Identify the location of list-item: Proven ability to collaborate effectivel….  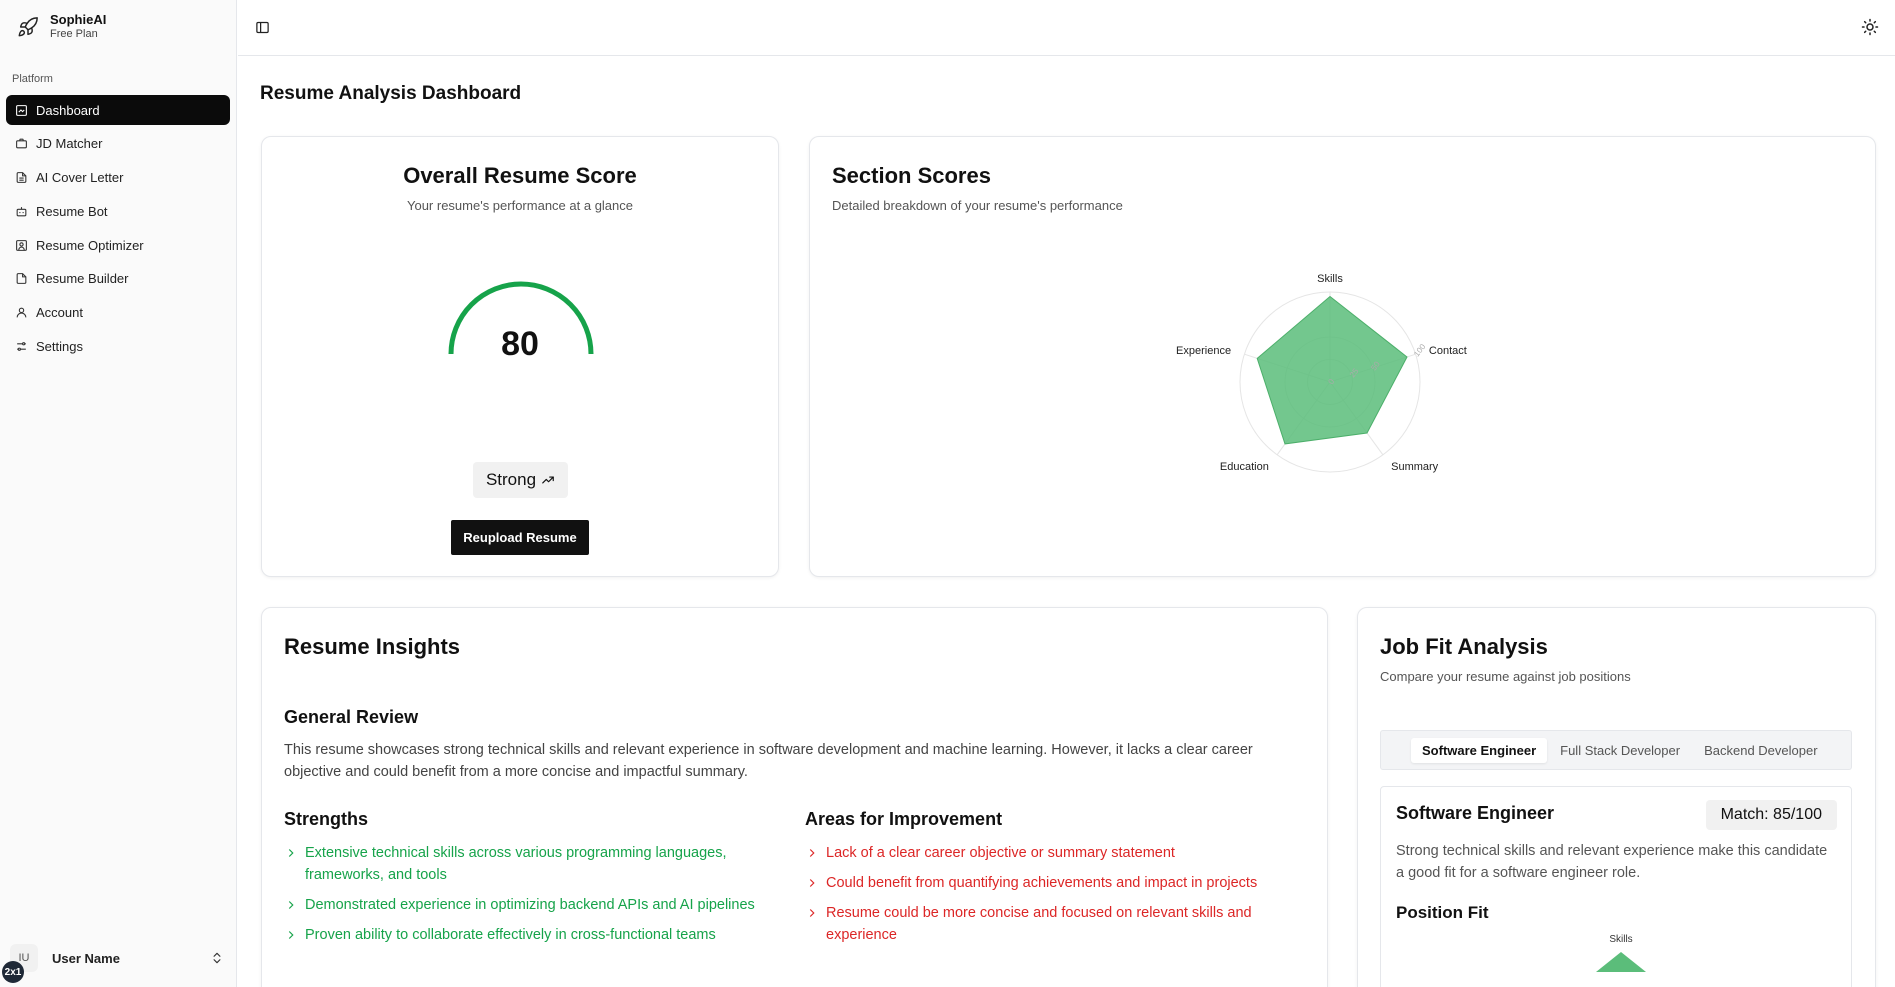
(529, 935).